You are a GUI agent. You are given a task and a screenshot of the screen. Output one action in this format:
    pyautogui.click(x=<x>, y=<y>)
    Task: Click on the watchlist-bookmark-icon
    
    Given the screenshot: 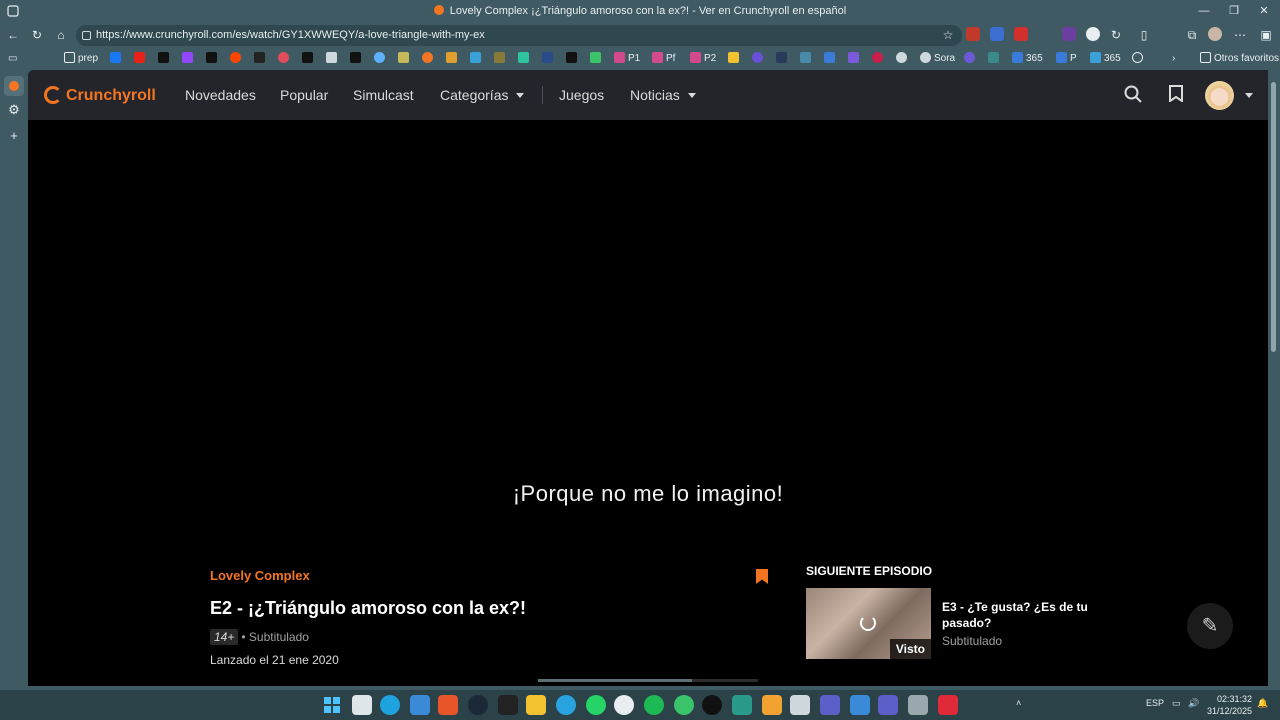 What is the action you would take?
    pyautogui.click(x=1176, y=95)
    